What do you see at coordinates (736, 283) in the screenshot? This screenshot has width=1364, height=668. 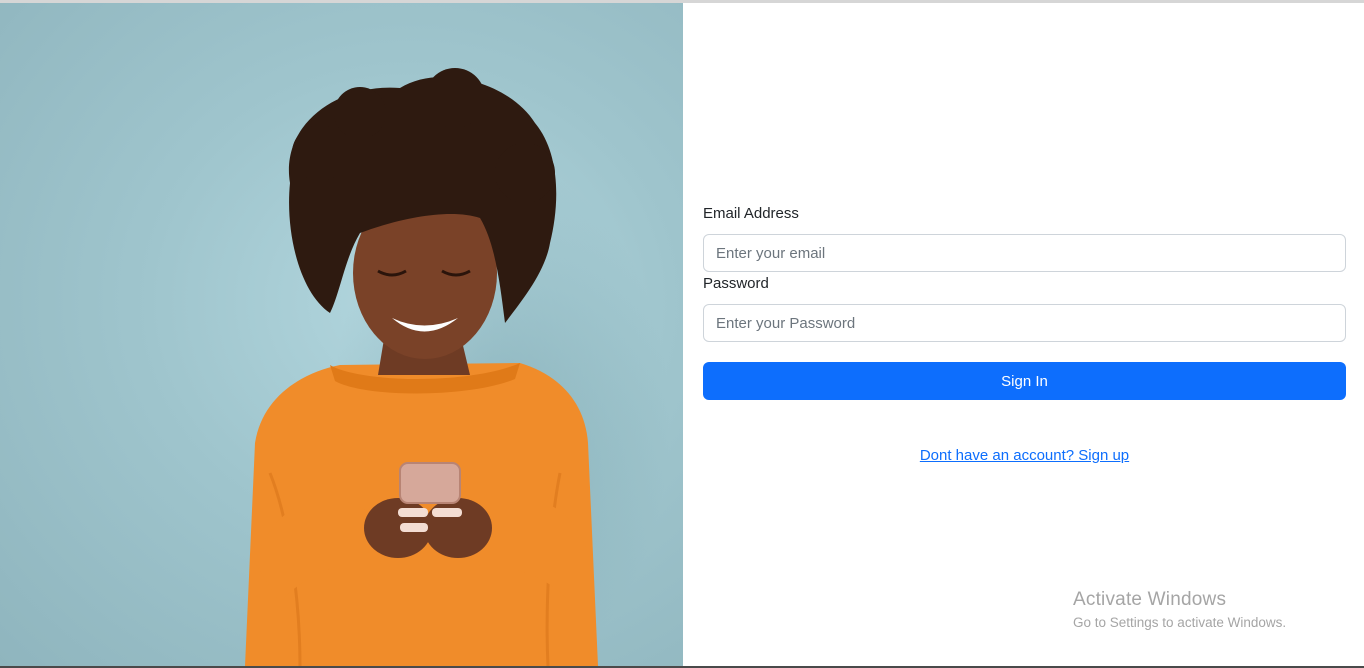 I see `password-label: Password` at bounding box center [736, 283].